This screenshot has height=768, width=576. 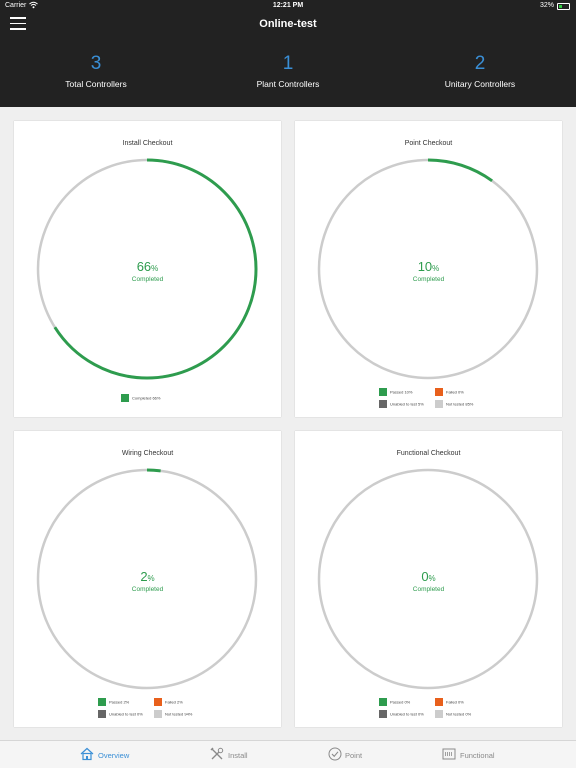 I want to click on tools-icon, so click(x=217, y=755).